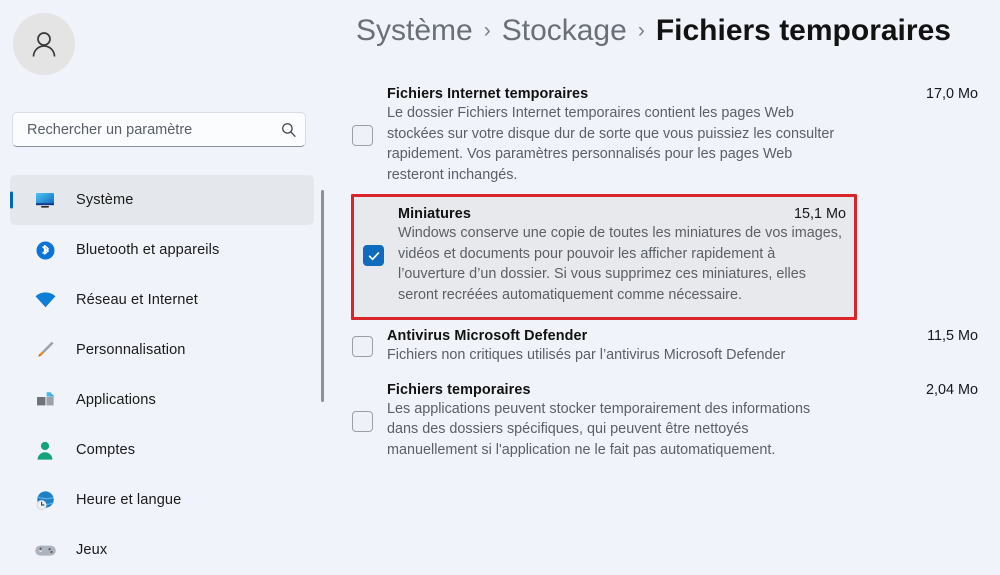  Describe the element at coordinates (45, 250) in the screenshot. I see `bluetooth-icon` at that location.